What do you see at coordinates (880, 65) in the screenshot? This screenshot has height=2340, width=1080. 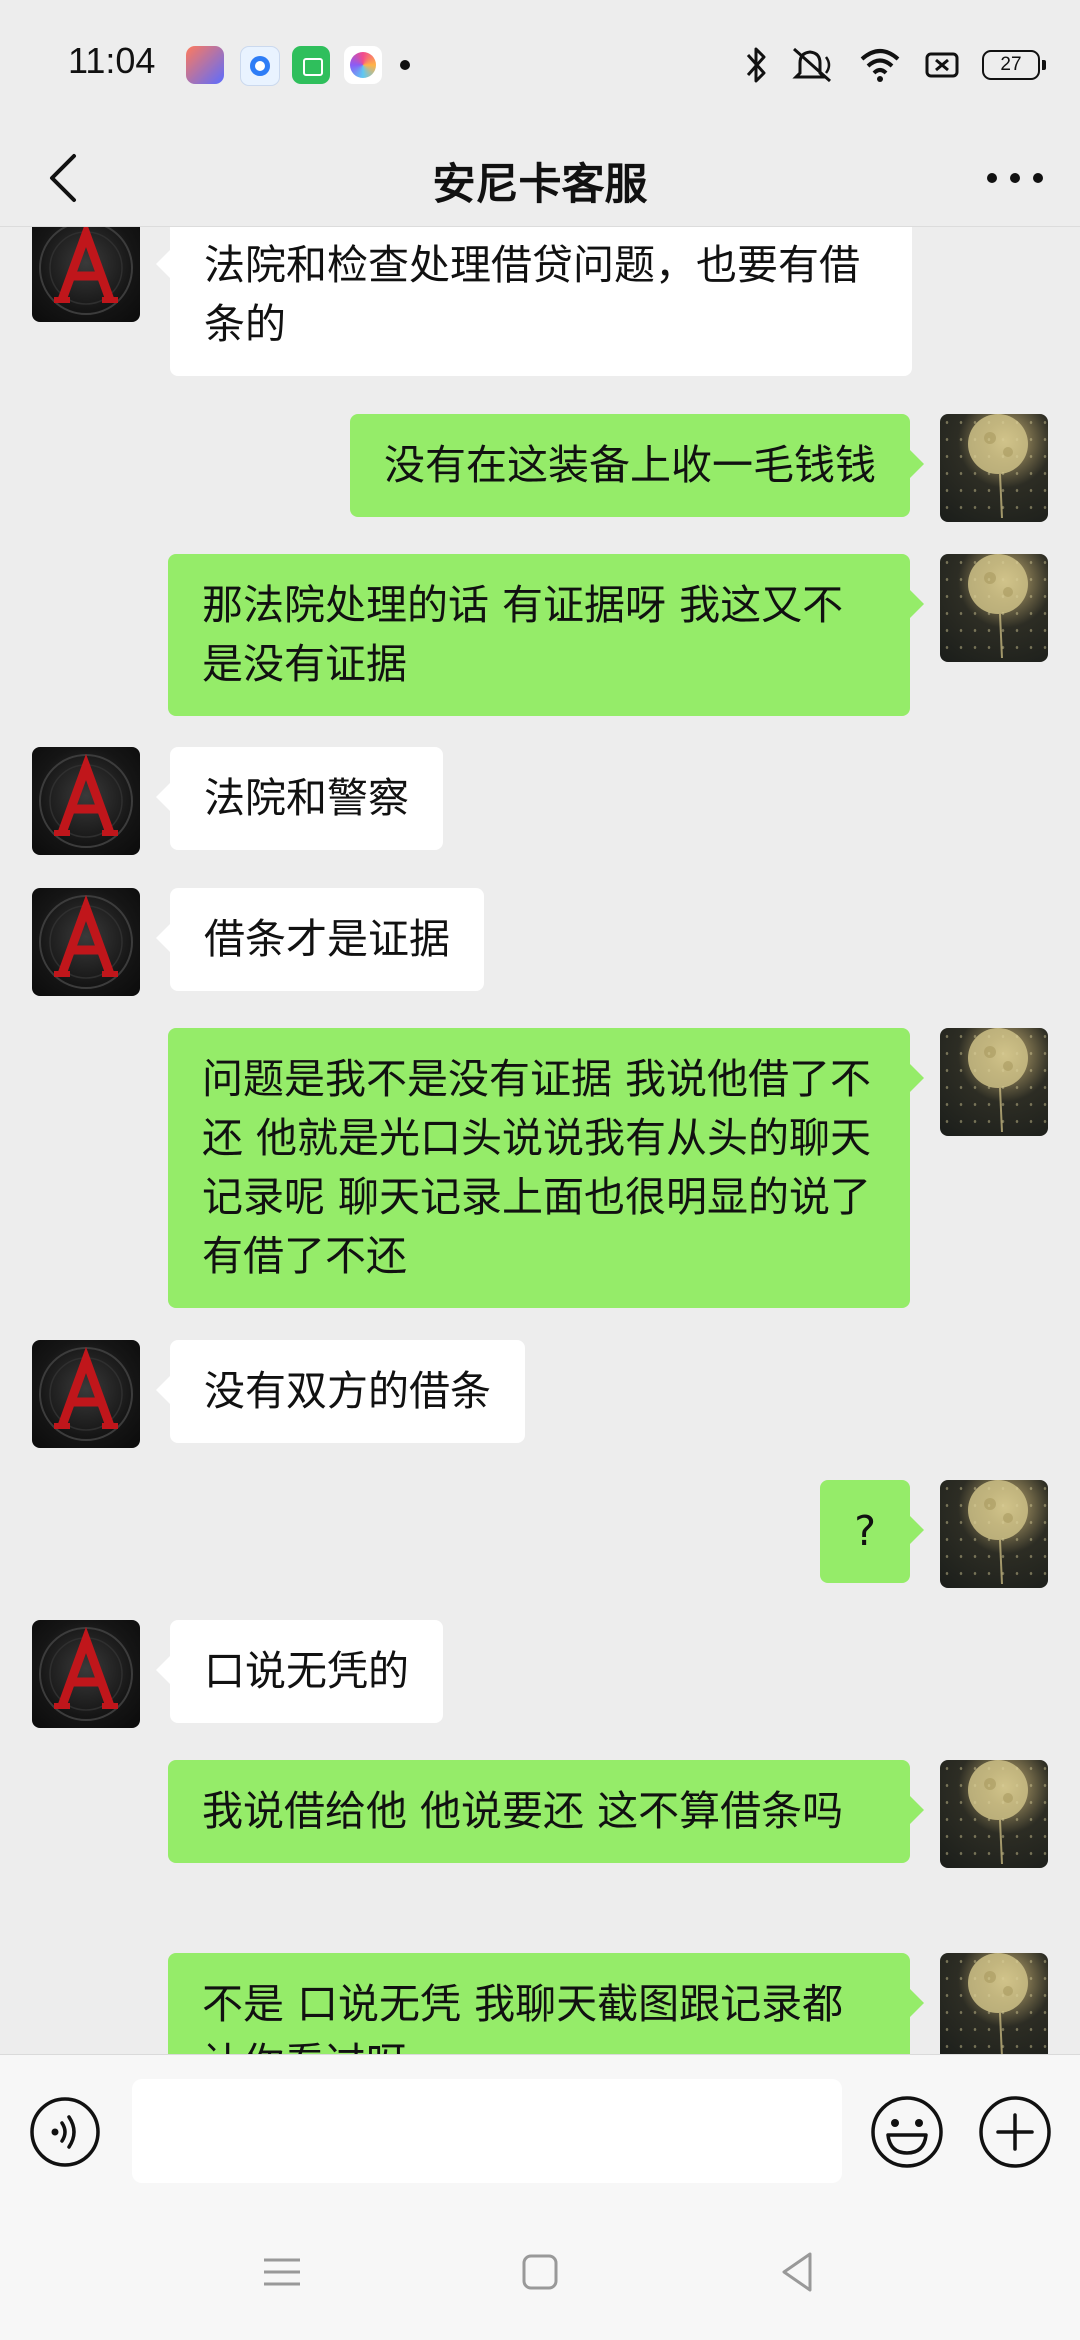 I see `wifi-icon` at bounding box center [880, 65].